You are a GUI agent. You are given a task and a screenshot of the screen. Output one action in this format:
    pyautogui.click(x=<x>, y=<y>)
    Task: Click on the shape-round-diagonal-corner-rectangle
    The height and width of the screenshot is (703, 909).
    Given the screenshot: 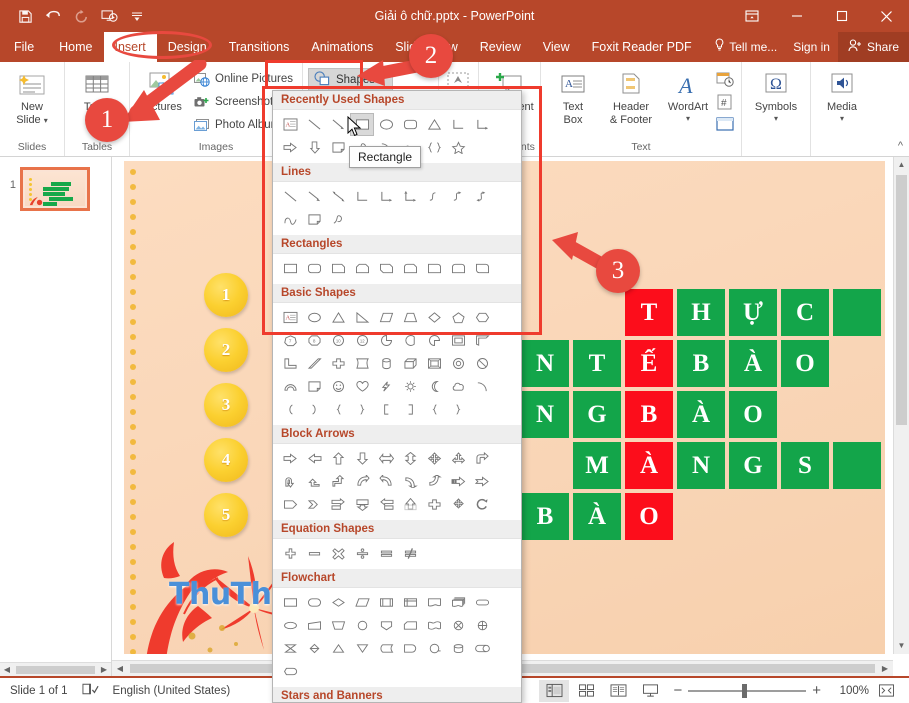 What is the action you would take?
    pyautogui.click(x=482, y=268)
    